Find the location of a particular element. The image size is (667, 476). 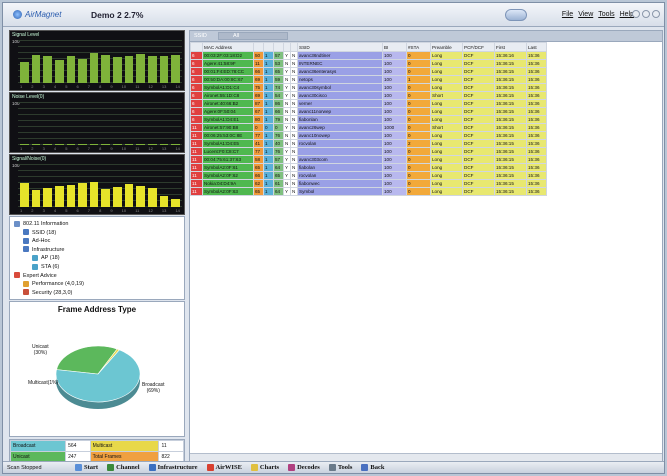

menu-tools: Tools is located at coordinates (606, 14).